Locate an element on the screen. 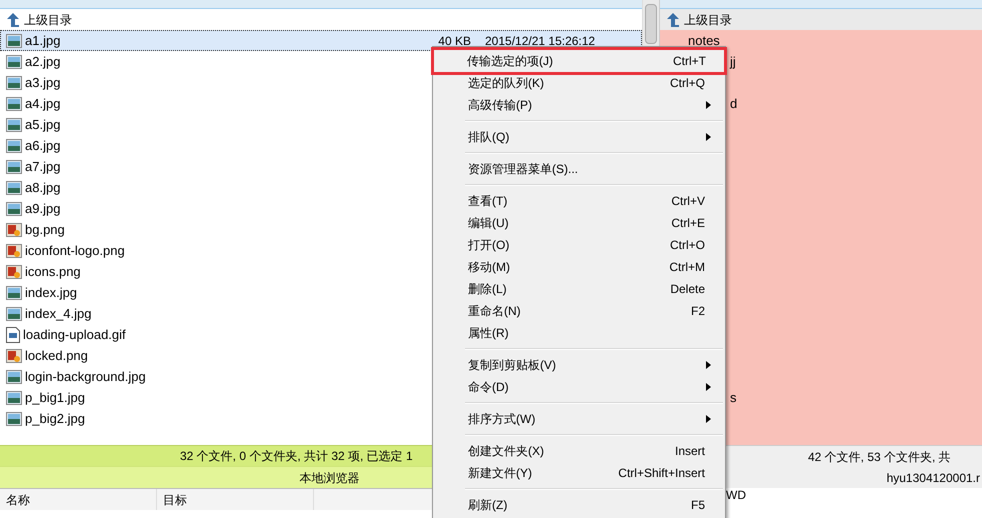  file-name: a3.jpg is located at coordinates (43, 83).